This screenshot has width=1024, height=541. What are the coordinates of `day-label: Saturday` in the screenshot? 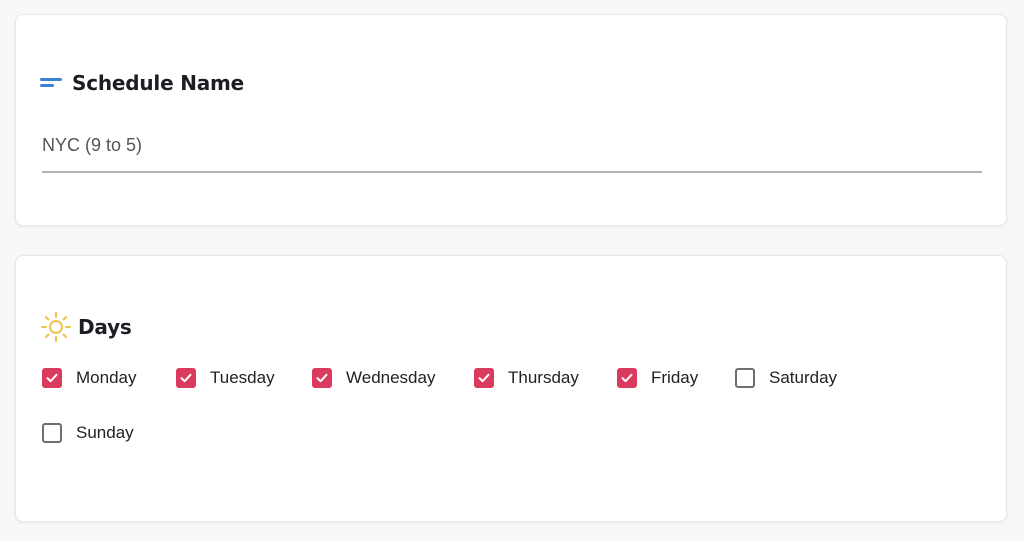 It's located at (803, 377).